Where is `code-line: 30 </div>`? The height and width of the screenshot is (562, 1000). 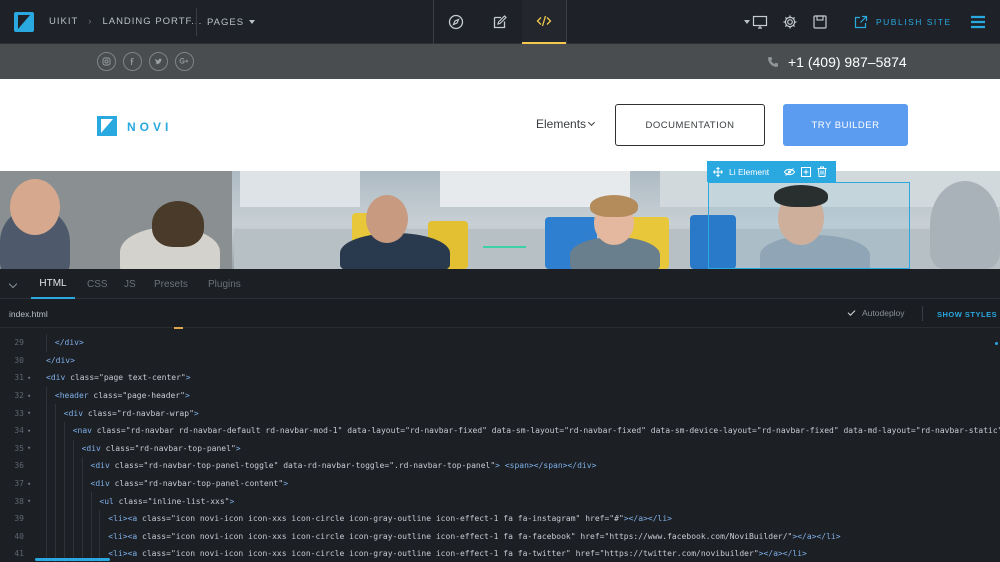
code-line: 30 </div> is located at coordinates (500, 361).